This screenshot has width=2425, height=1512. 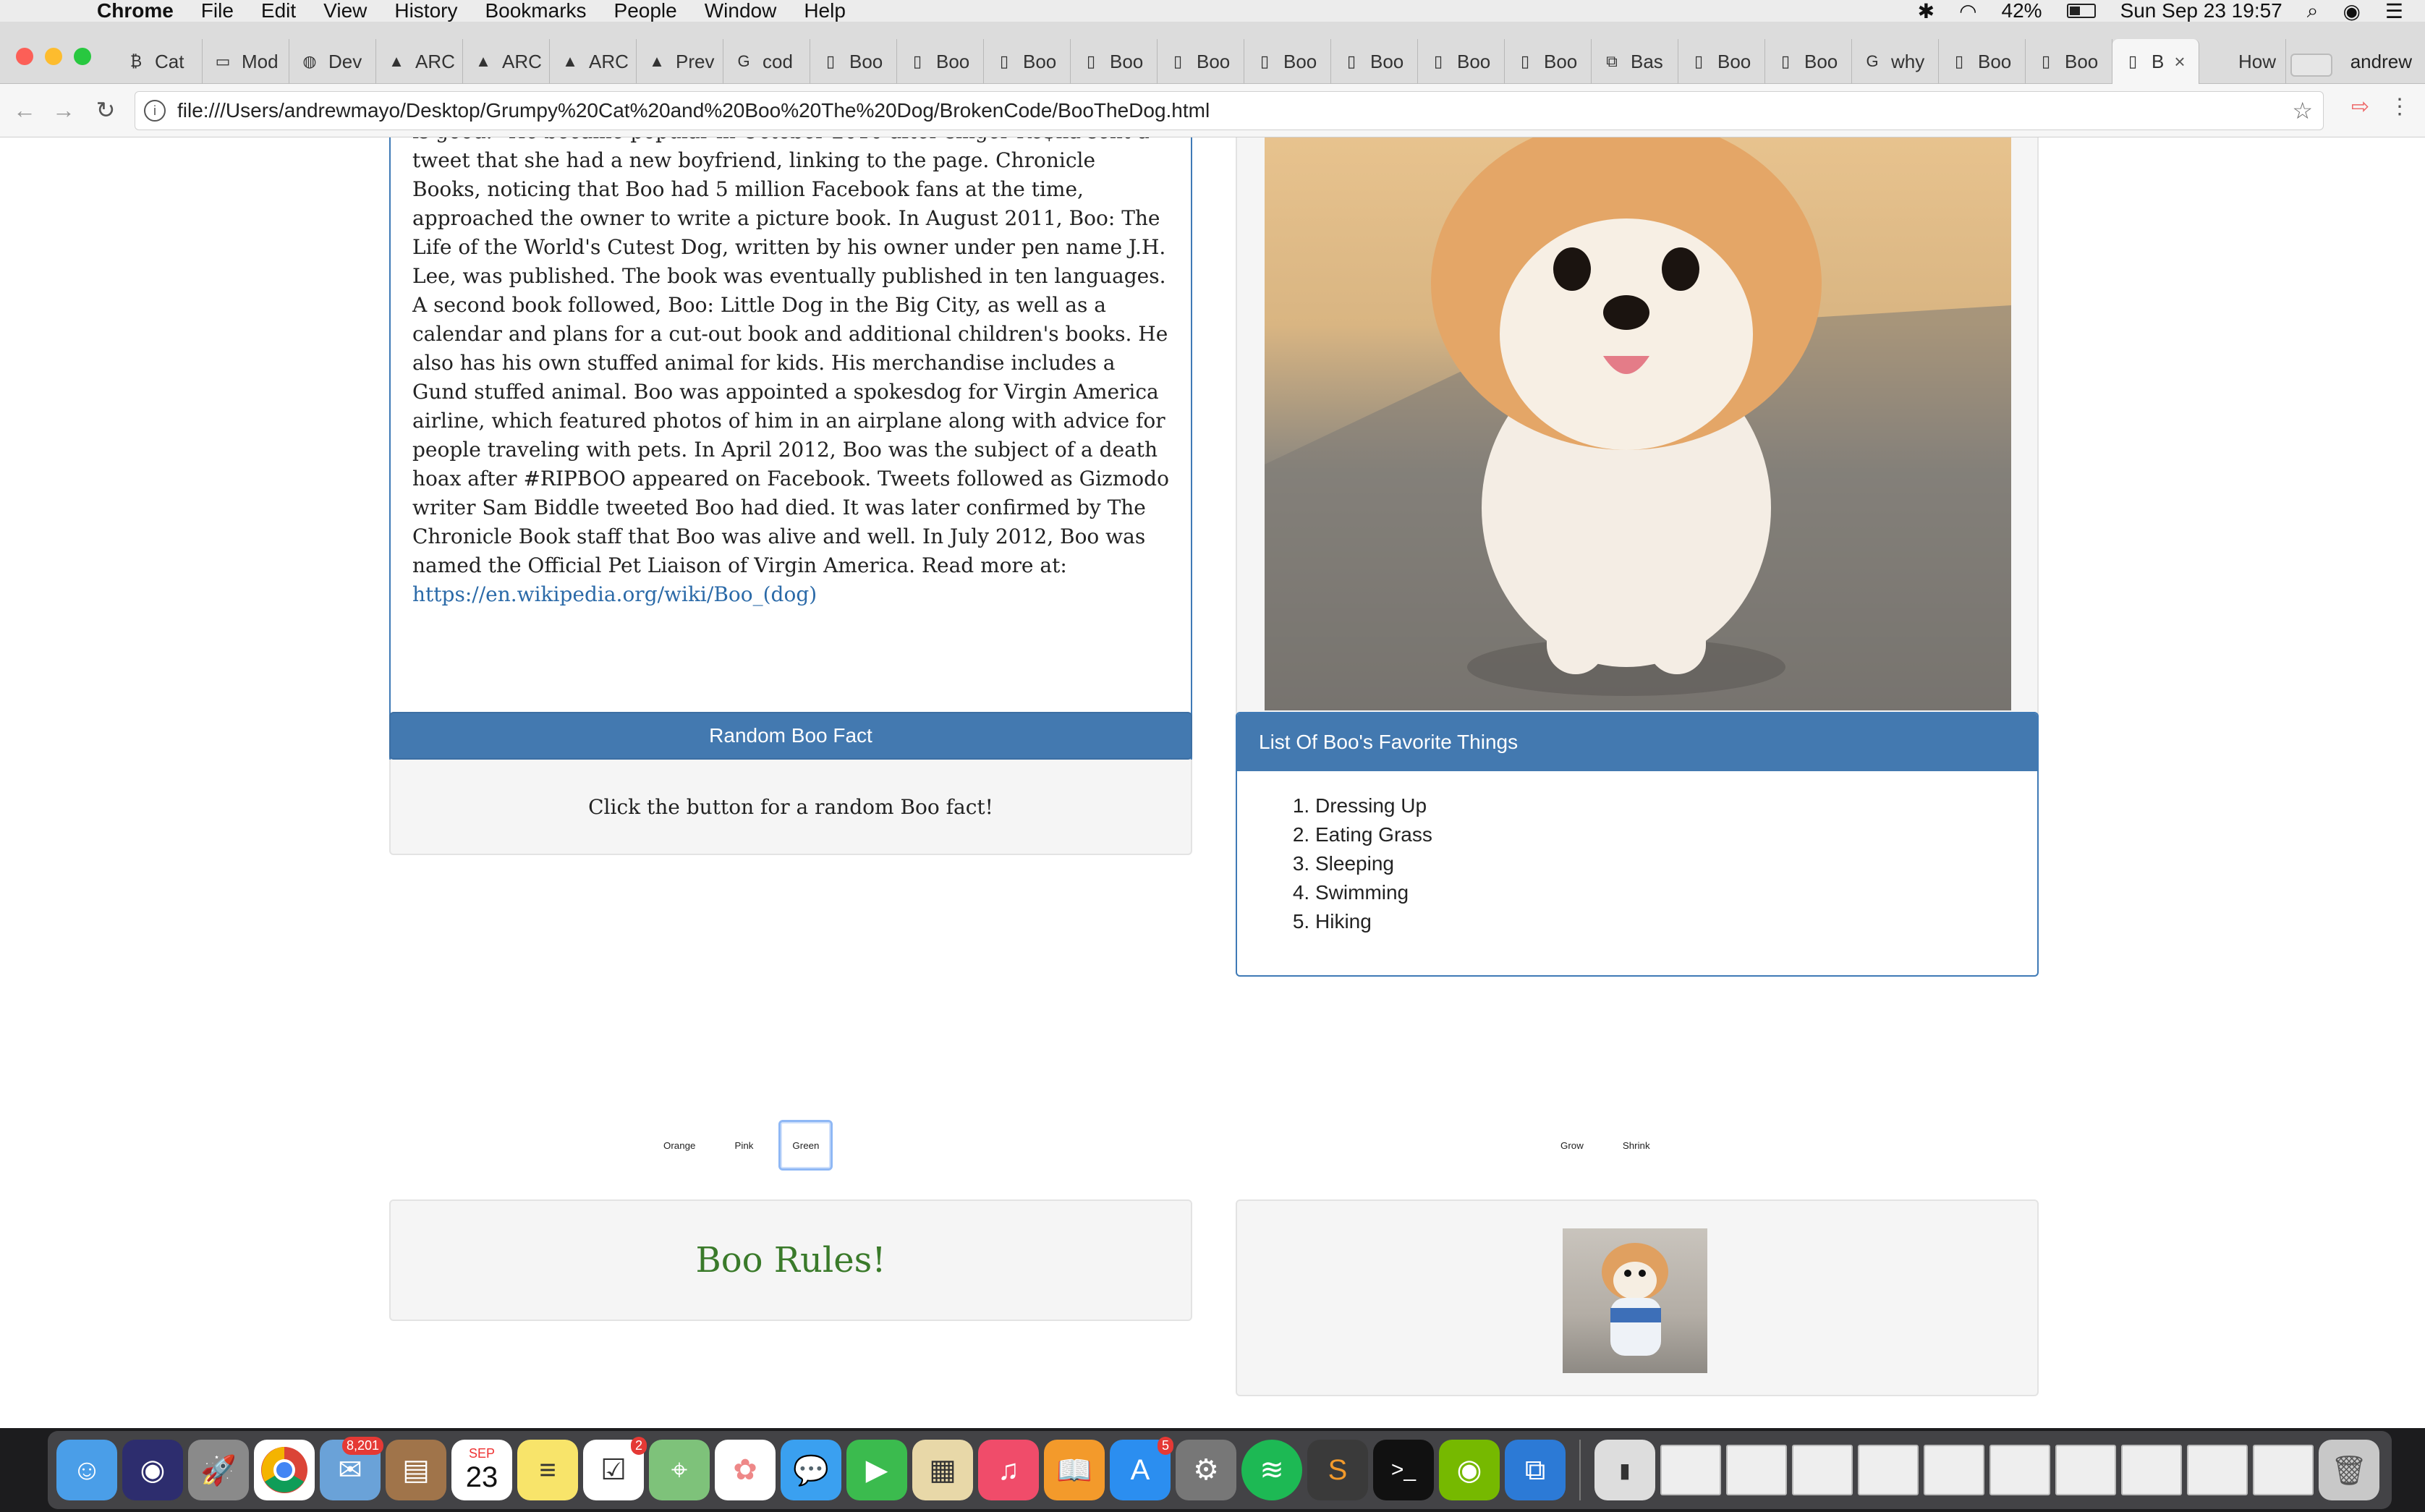 What do you see at coordinates (155, 111) in the screenshot?
I see `info-icon: i` at bounding box center [155, 111].